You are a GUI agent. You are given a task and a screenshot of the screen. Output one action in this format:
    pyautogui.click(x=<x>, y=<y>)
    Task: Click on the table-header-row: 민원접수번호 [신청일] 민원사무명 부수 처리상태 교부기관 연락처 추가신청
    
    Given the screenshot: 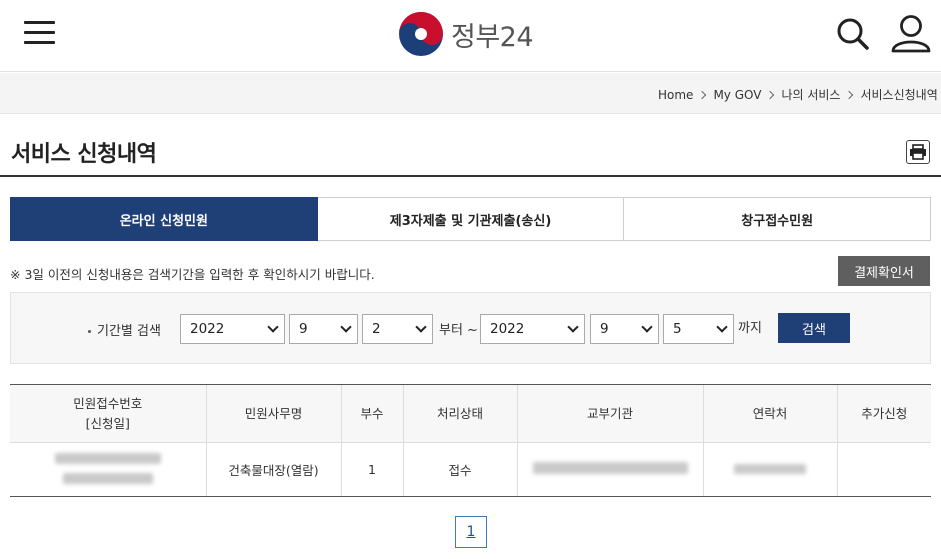 What is the action you would take?
    pyautogui.click(x=470, y=413)
    